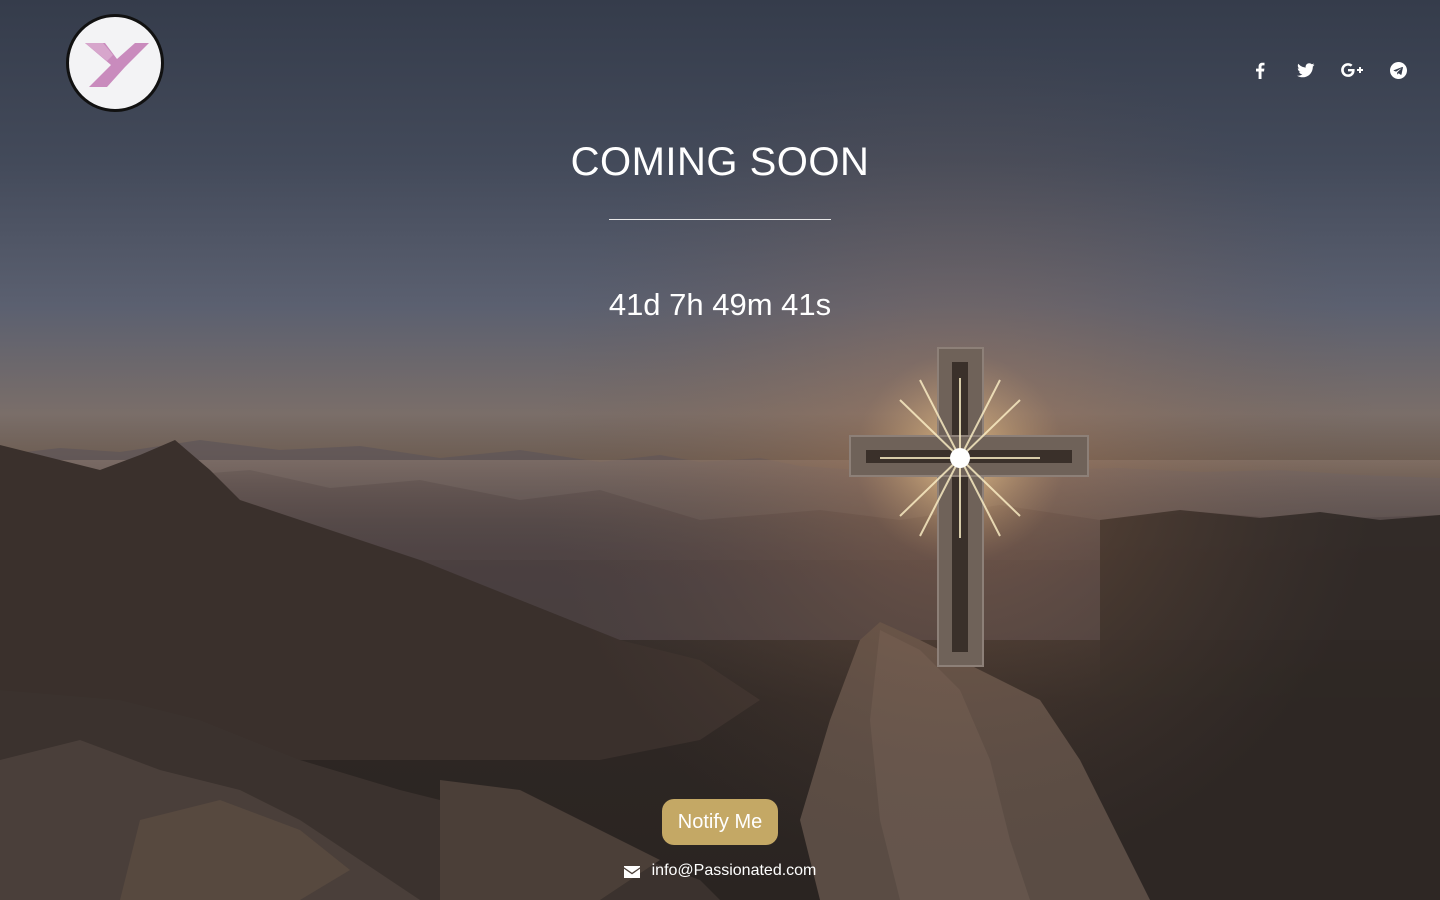  I want to click on twitter-icon, so click(1306, 70).